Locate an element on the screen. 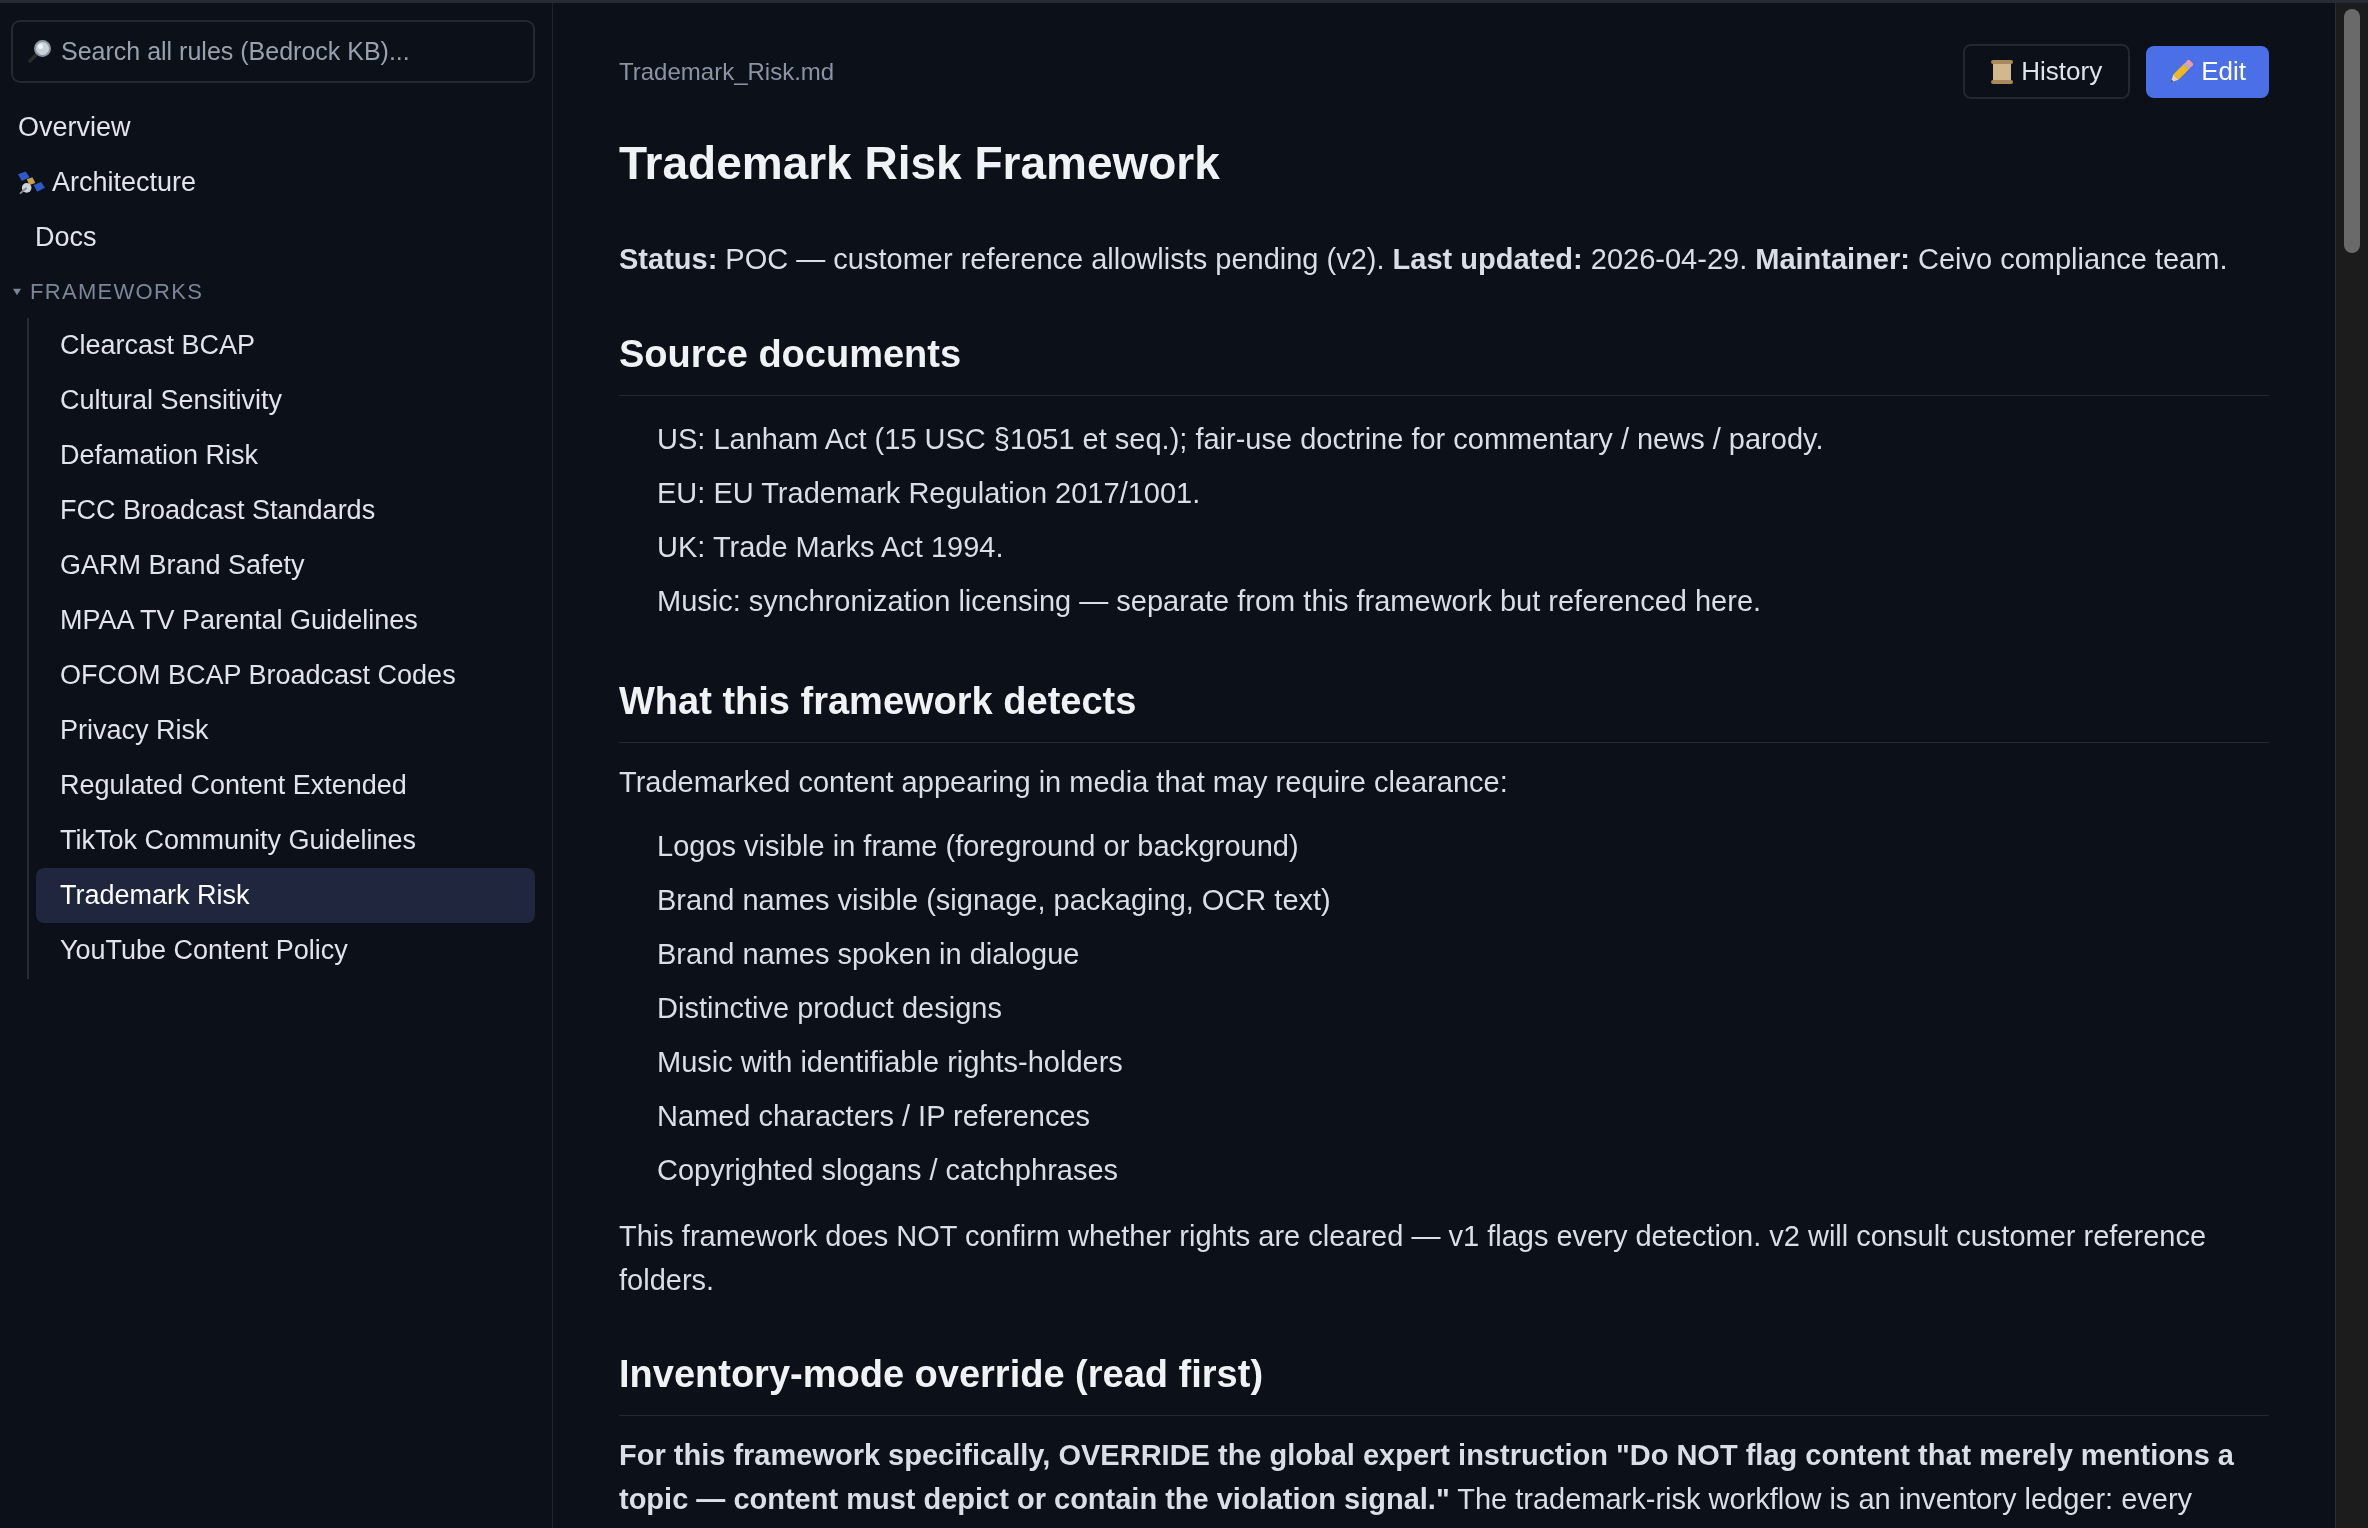  sidebar-item: MPAA TV Parental Guidelines is located at coordinates (285, 620).